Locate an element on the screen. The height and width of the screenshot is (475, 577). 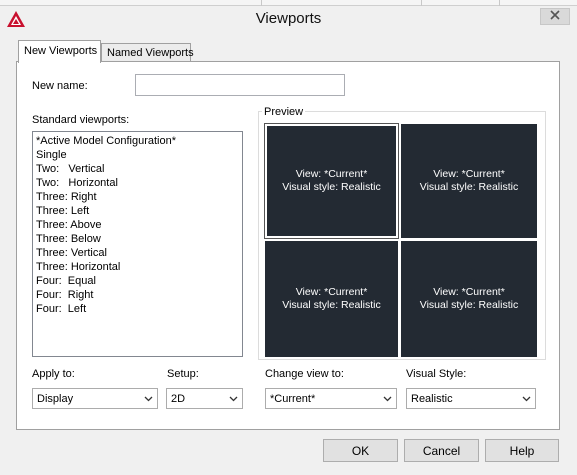
change-view-value: *Current* is located at coordinates (293, 399).